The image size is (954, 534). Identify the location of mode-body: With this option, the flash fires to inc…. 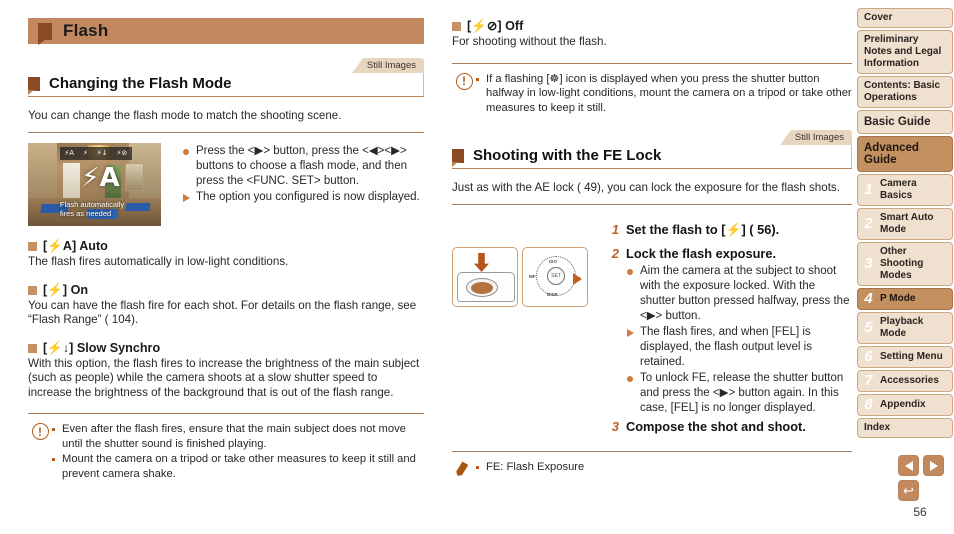
(224, 377).